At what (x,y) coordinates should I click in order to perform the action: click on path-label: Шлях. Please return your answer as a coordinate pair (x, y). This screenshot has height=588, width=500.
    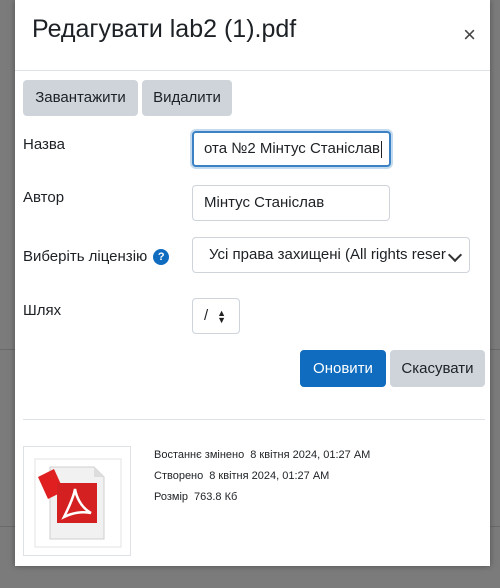
    Looking at the image, I should click on (42, 310).